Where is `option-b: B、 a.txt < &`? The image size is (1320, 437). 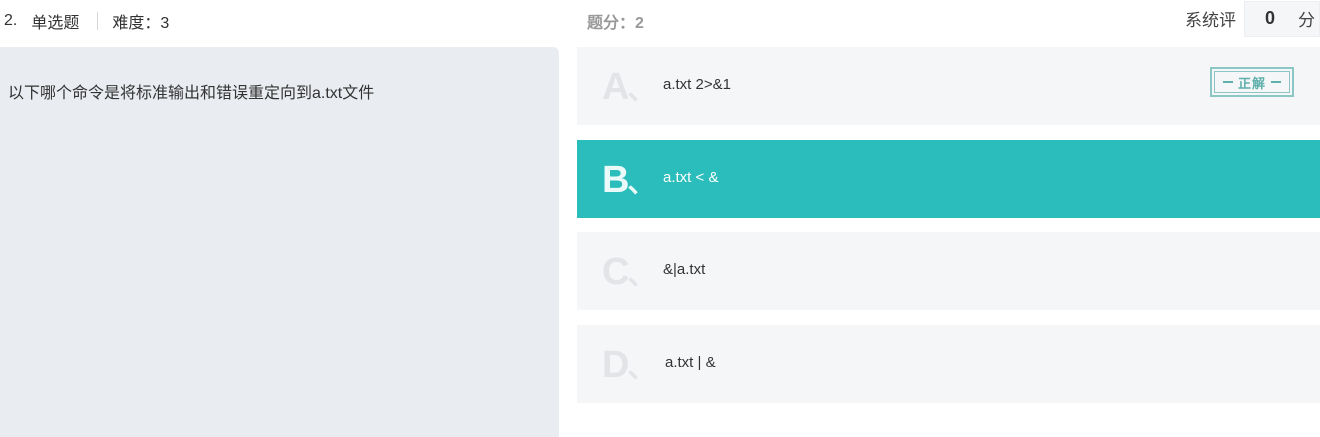 option-b: B、 a.txt < & is located at coordinates (948, 179).